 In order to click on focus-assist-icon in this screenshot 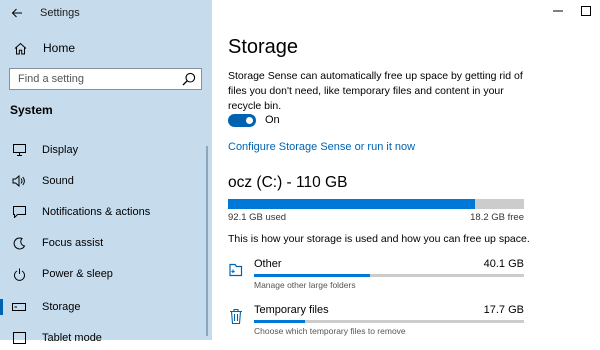, I will do `click(19, 243)`.